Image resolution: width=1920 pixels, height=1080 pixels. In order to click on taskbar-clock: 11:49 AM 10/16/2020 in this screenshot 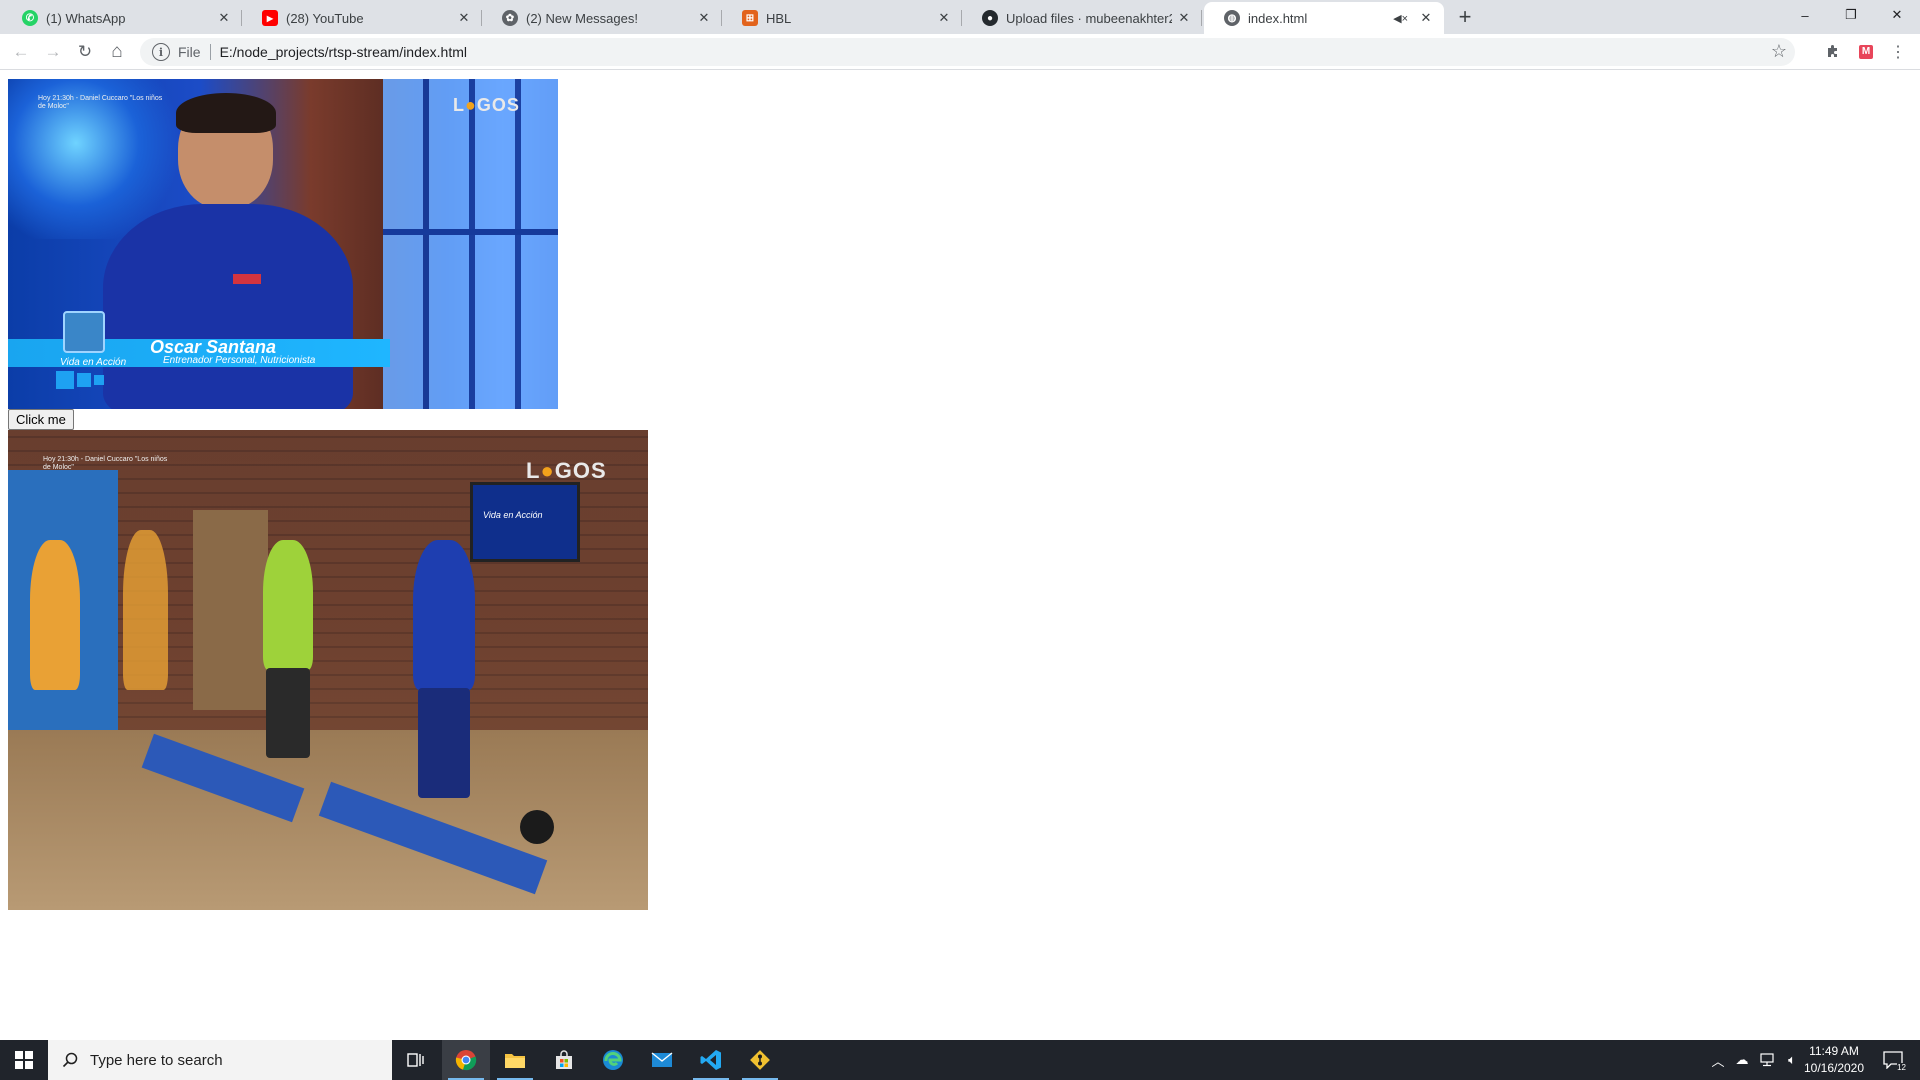, I will do `click(1834, 1060)`.